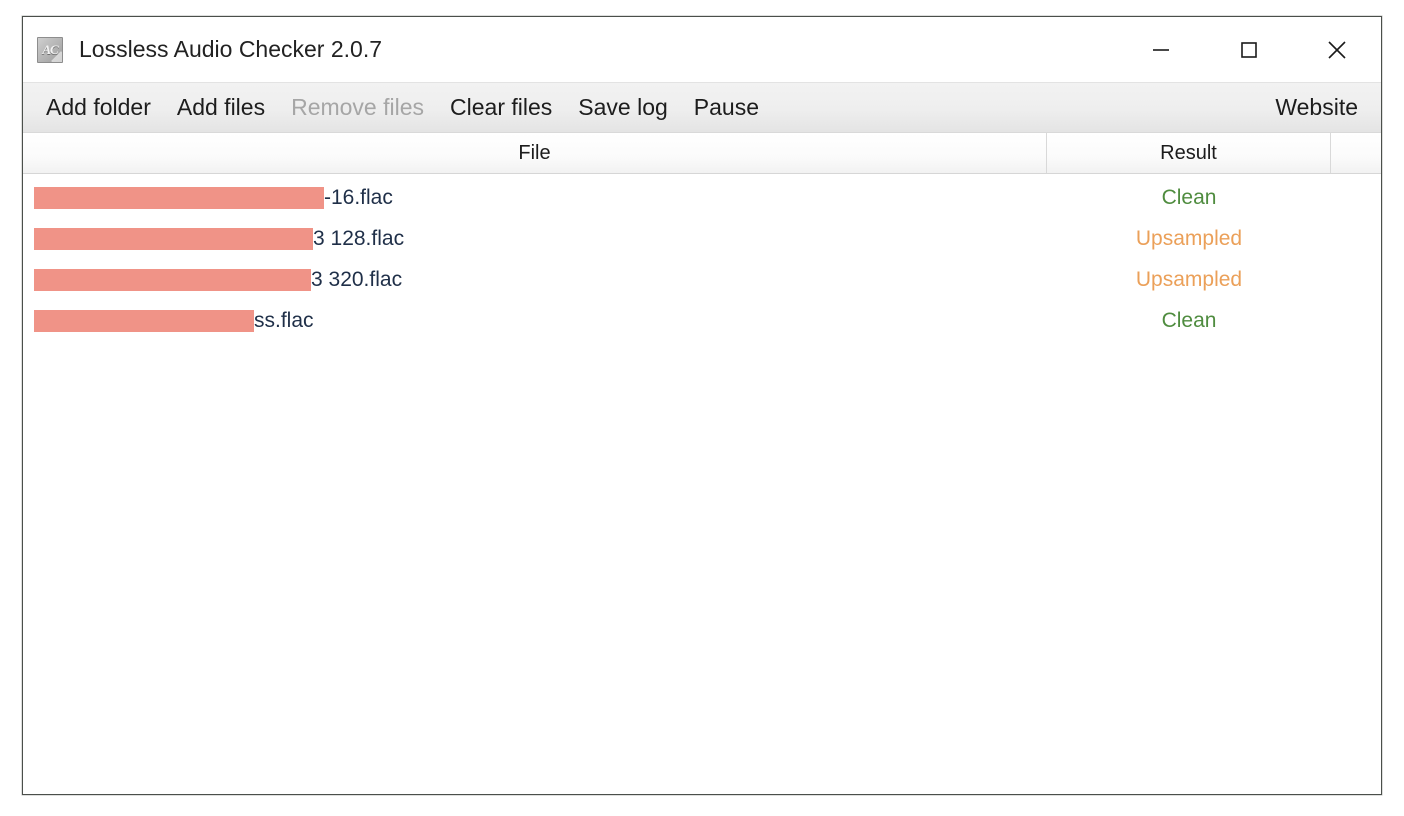 This screenshot has width=1404, height=816. What do you see at coordinates (702, 49) in the screenshot?
I see `title-bar: AC Lossless Audio Checker 2.0.7` at bounding box center [702, 49].